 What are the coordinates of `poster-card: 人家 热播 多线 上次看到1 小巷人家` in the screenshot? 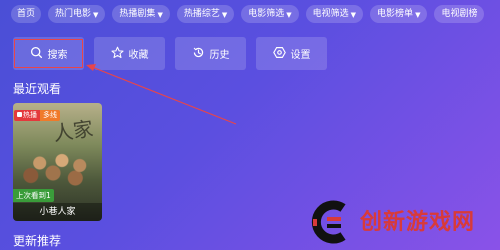 It's located at (57, 162).